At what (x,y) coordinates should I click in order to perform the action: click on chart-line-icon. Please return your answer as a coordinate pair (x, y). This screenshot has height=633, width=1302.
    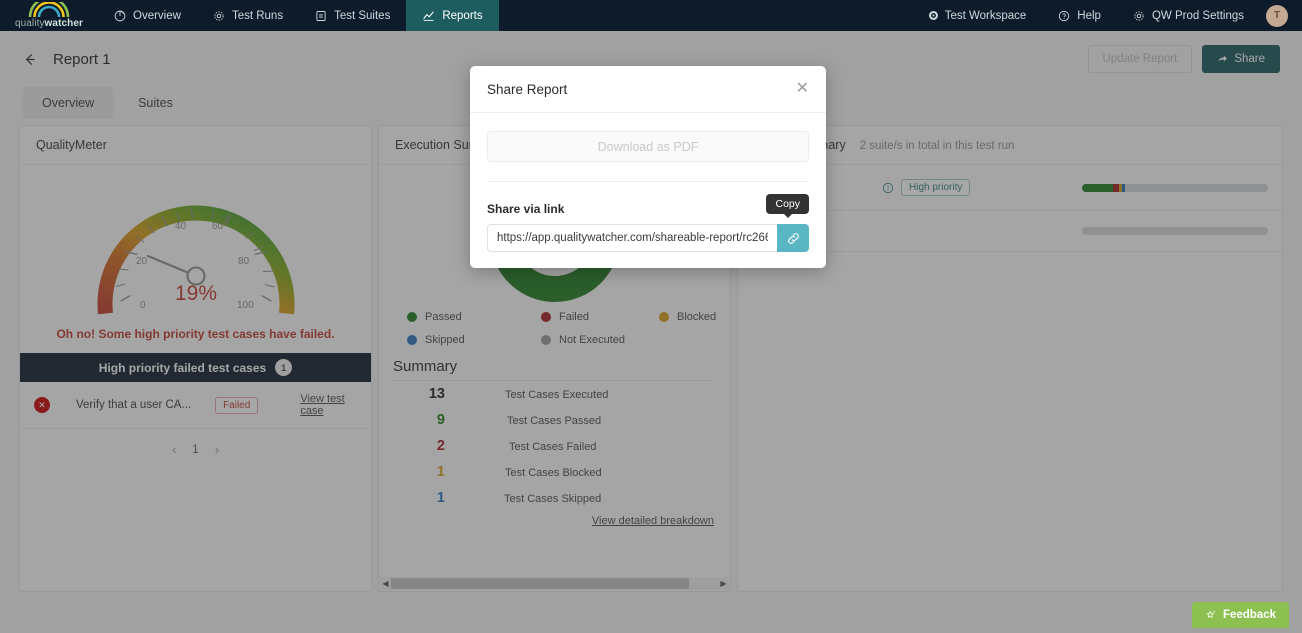
    Looking at the image, I should click on (429, 16).